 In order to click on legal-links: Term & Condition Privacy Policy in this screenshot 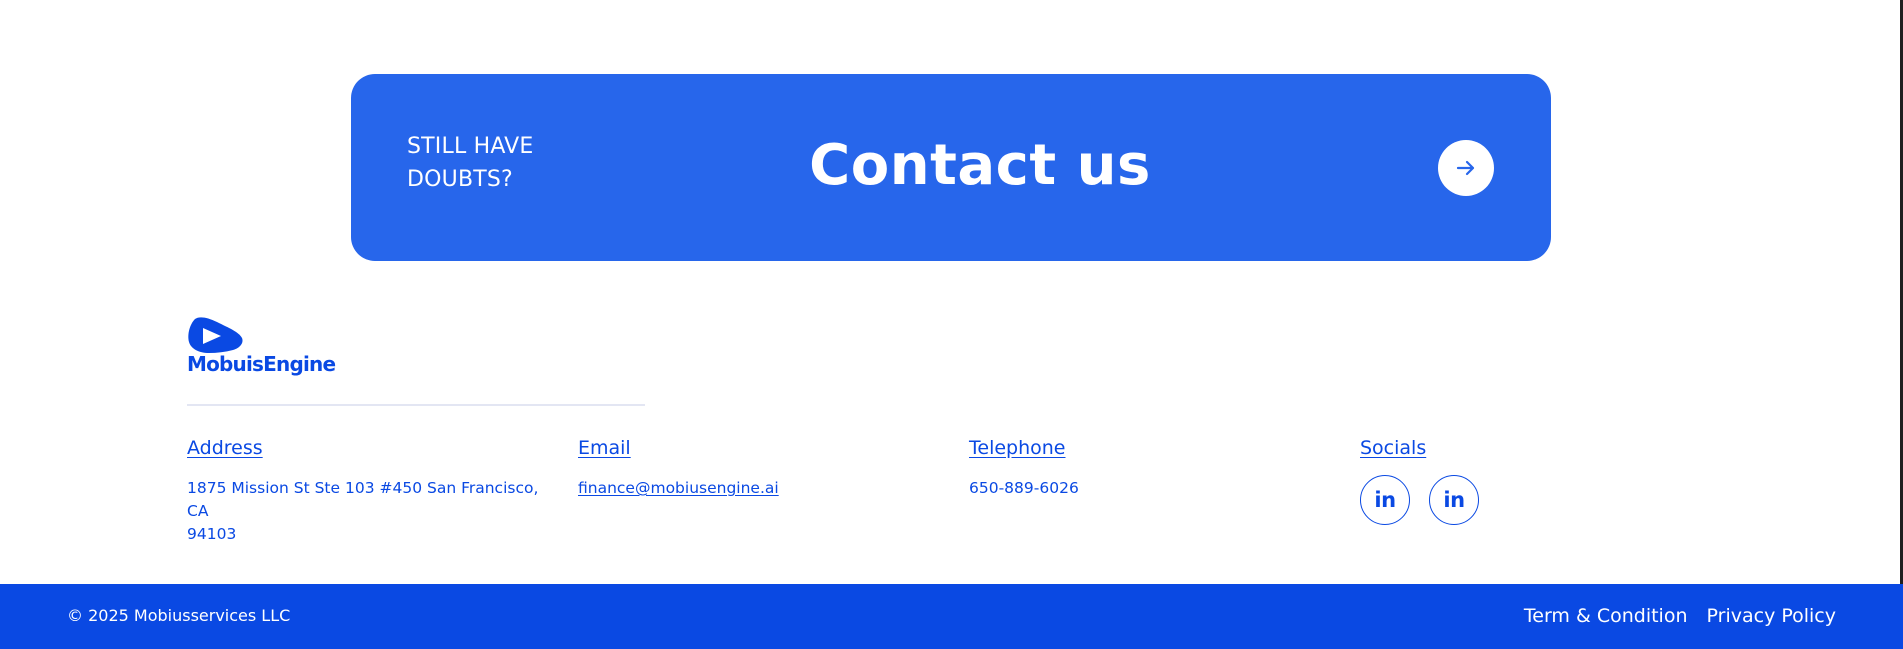, I will do `click(1680, 616)`.